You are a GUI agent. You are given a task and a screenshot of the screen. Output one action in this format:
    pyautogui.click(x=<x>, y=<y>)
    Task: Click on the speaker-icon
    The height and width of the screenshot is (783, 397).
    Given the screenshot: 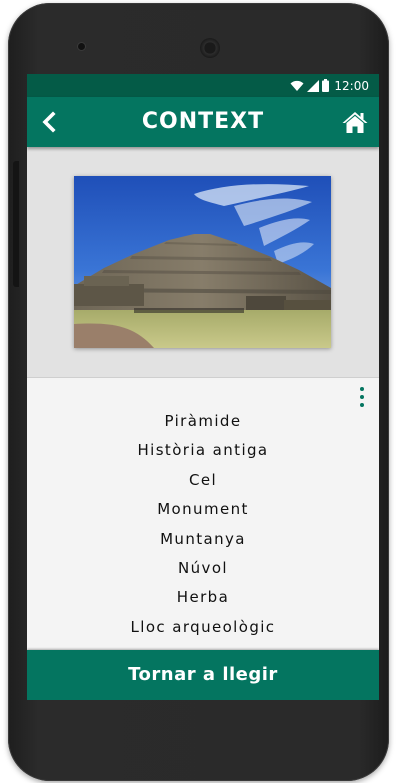 What is the action you would take?
    pyautogui.click(x=210, y=48)
    